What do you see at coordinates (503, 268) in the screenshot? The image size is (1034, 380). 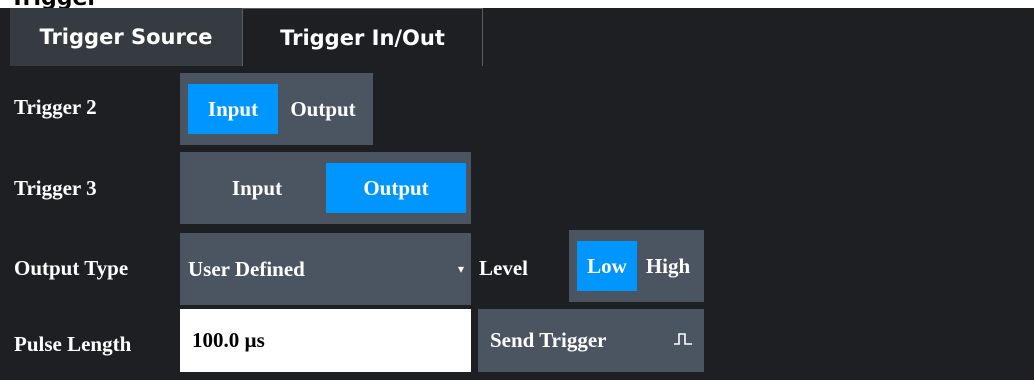 I see `level-label: Level` at bounding box center [503, 268].